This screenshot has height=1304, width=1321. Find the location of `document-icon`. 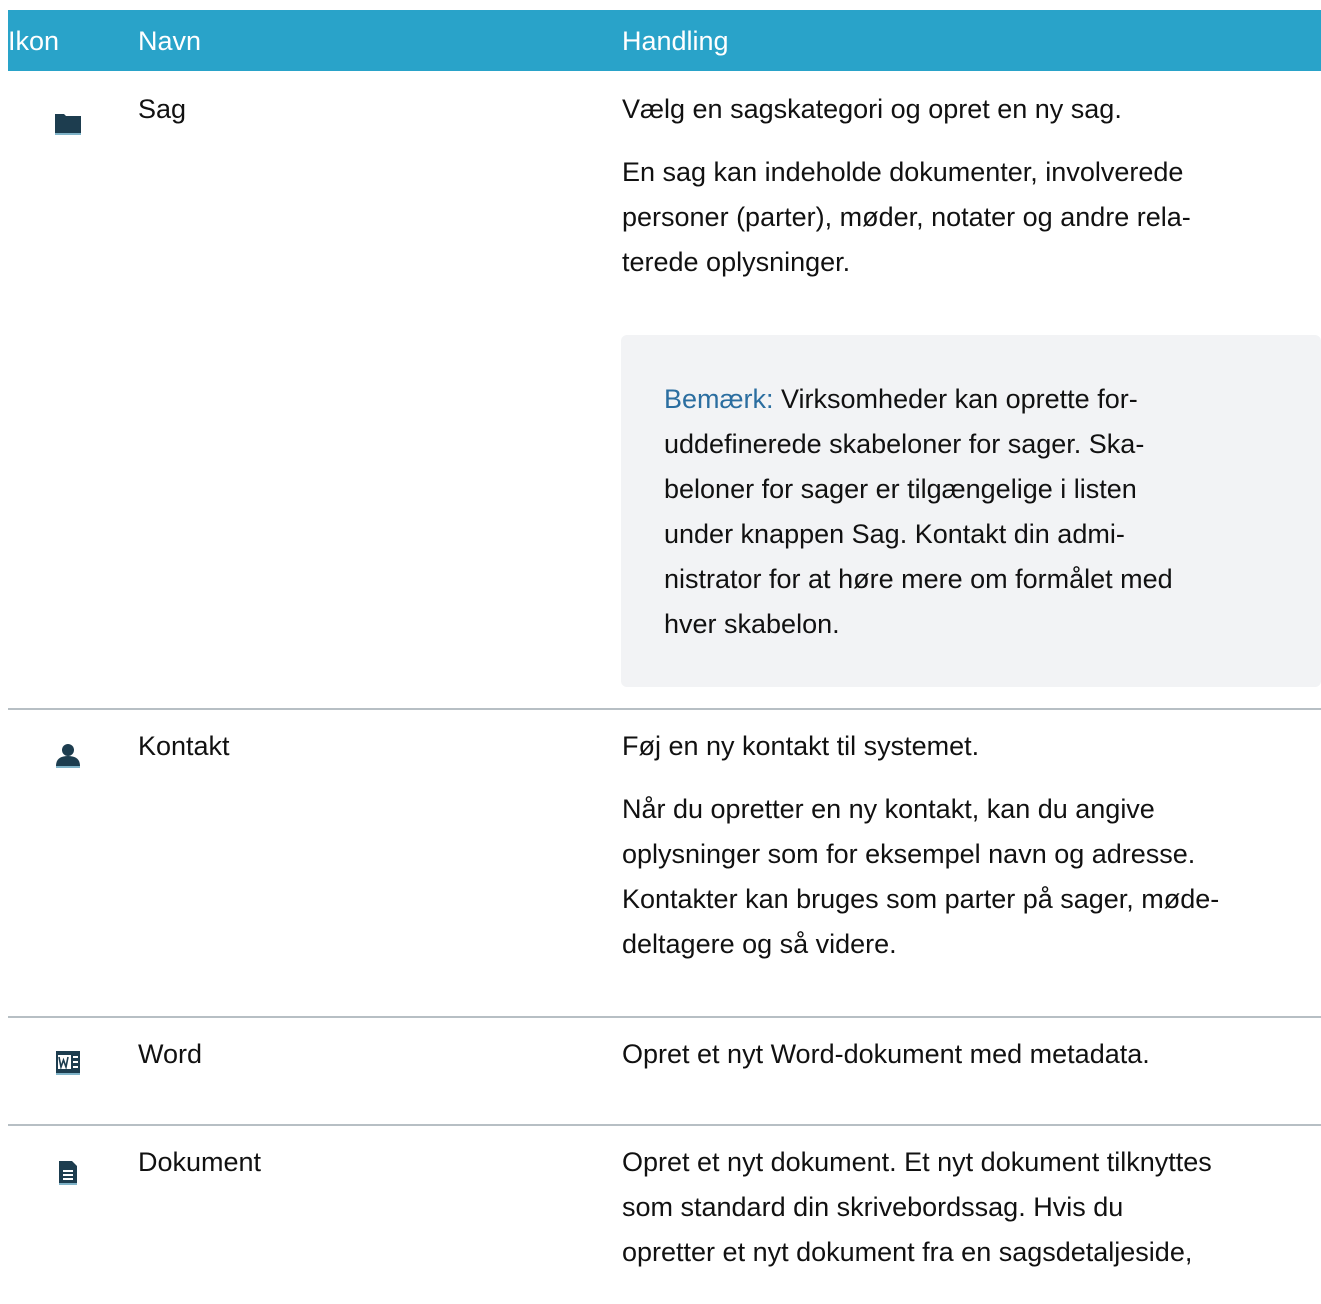

document-icon is located at coordinates (68, 1175).